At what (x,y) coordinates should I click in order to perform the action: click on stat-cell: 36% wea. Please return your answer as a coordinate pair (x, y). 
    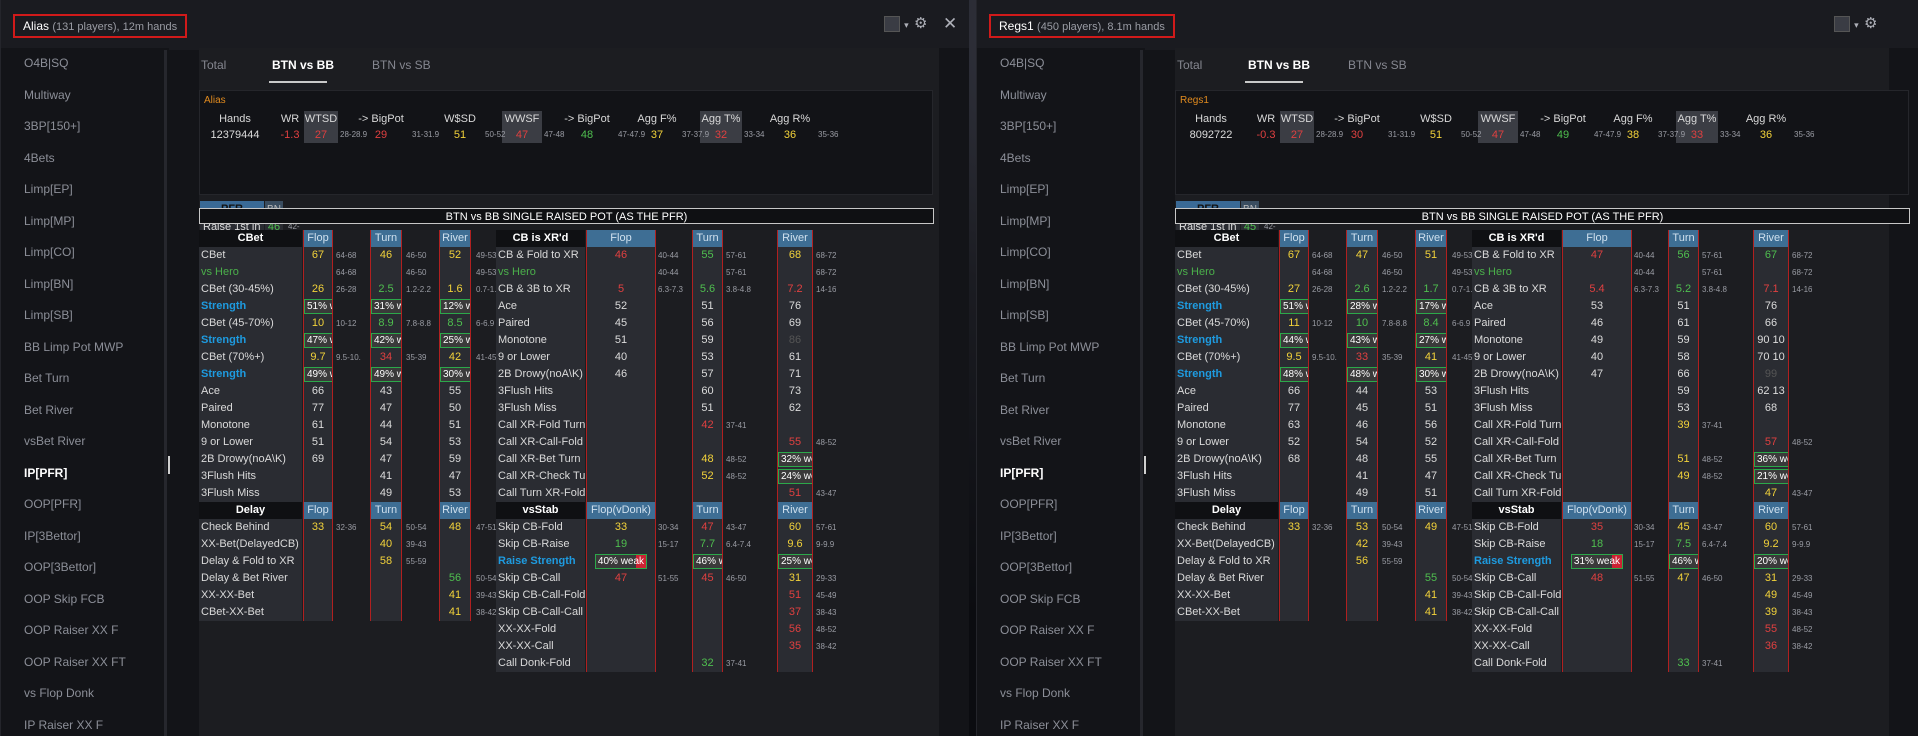
    Looking at the image, I should click on (1771, 459).